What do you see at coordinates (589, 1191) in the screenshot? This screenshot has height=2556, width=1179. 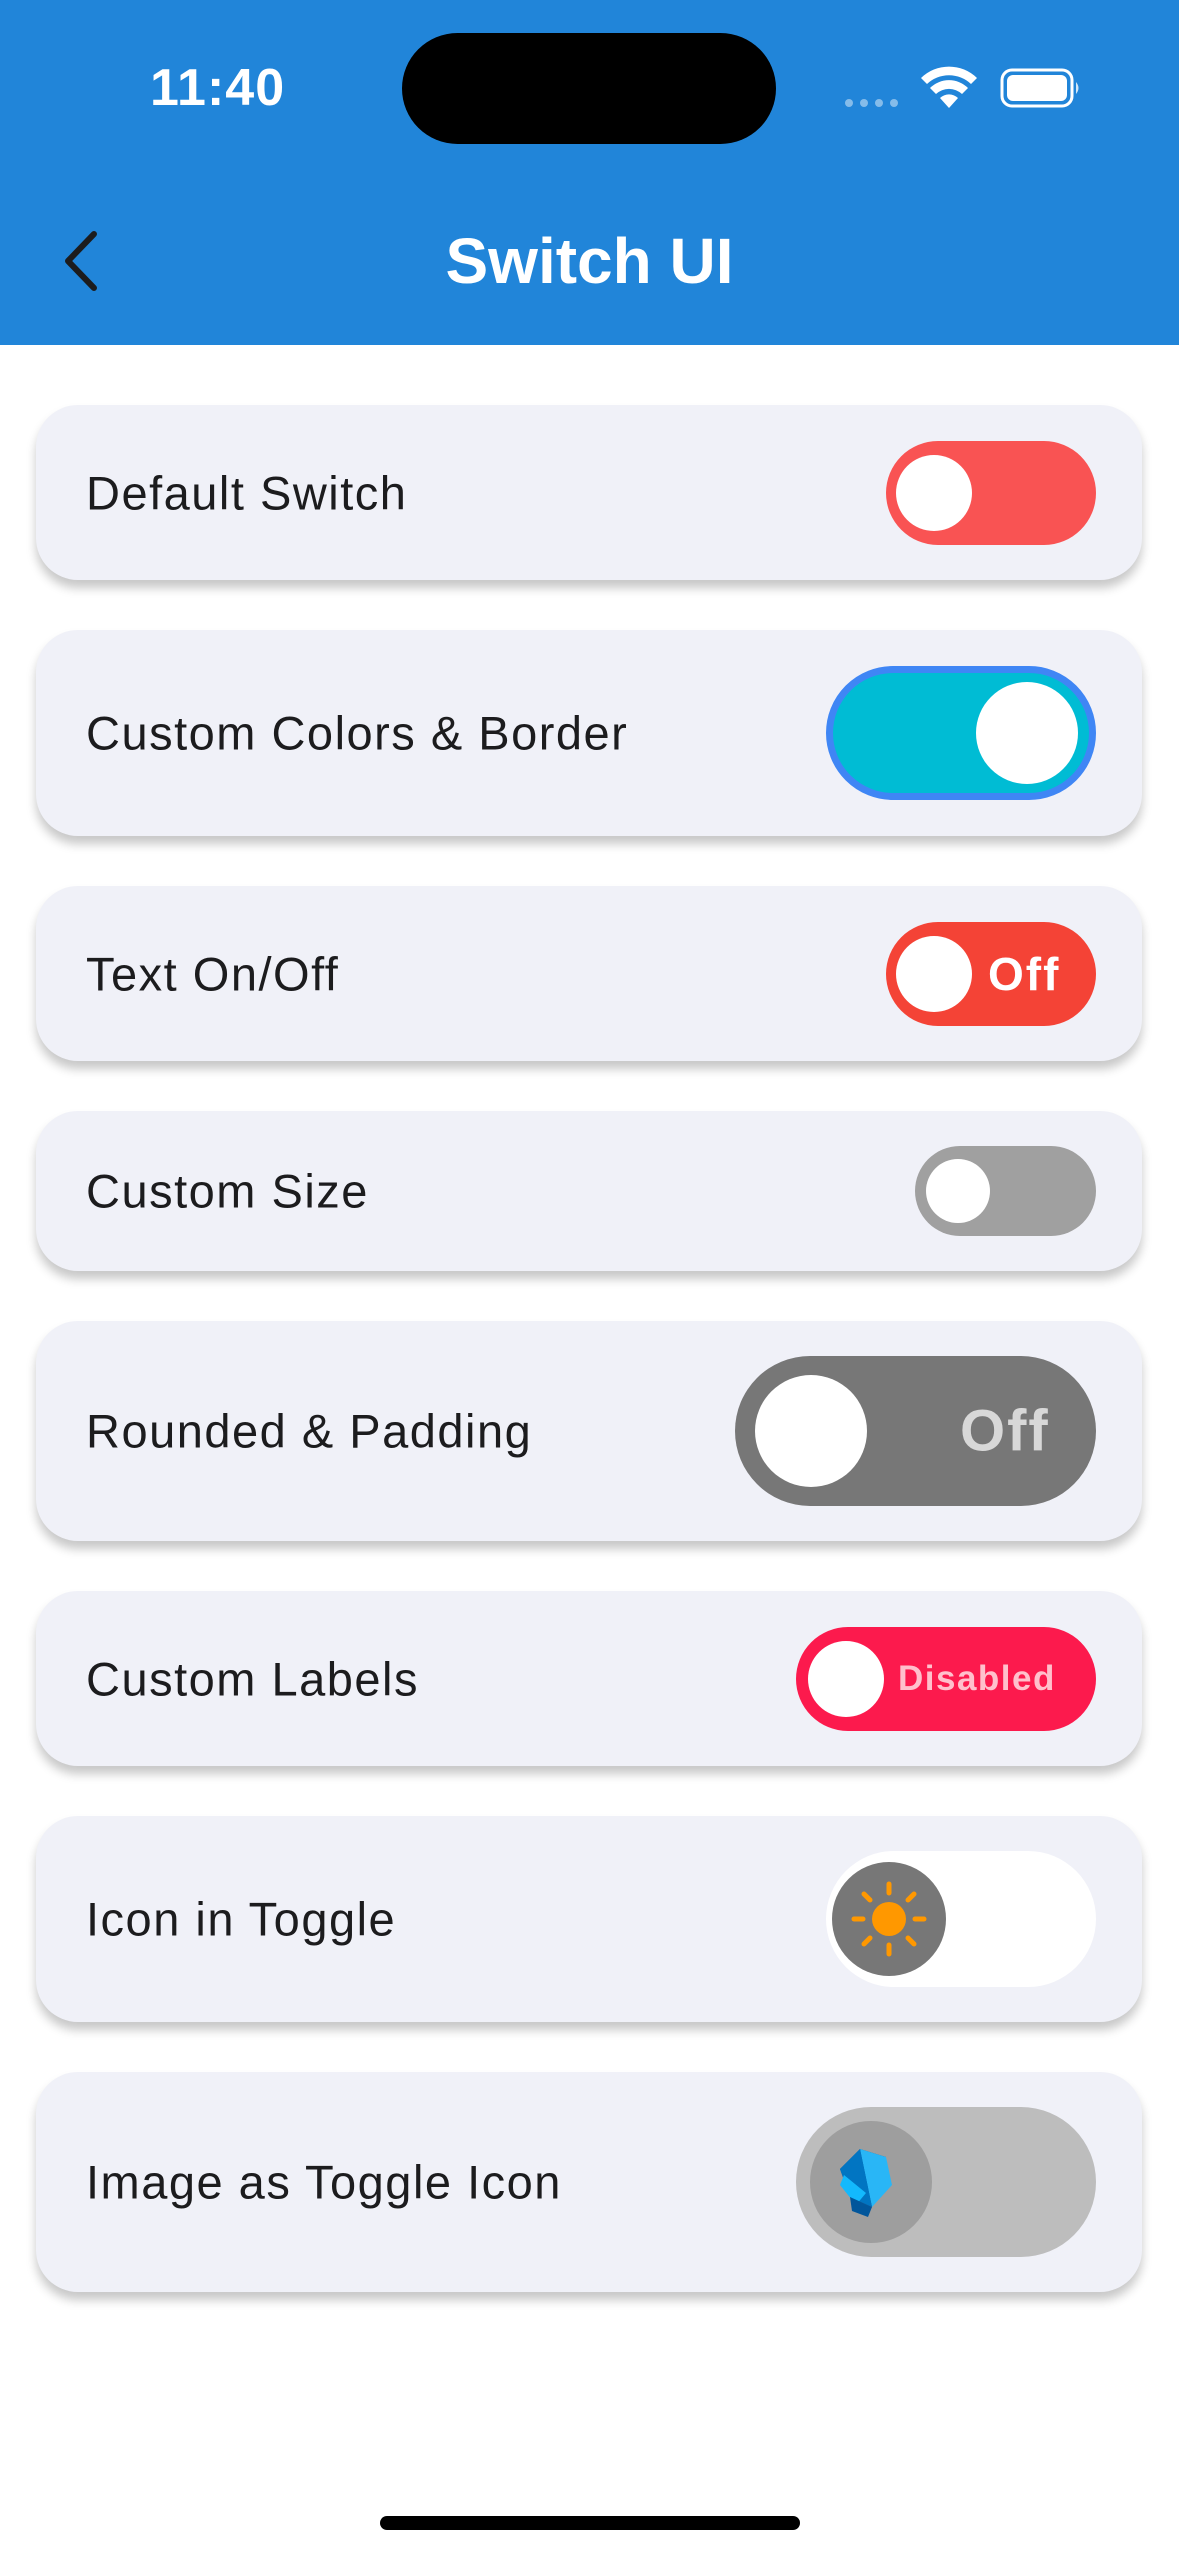 I see `switch-card-custom-size: Custom Size` at bounding box center [589, 1191].